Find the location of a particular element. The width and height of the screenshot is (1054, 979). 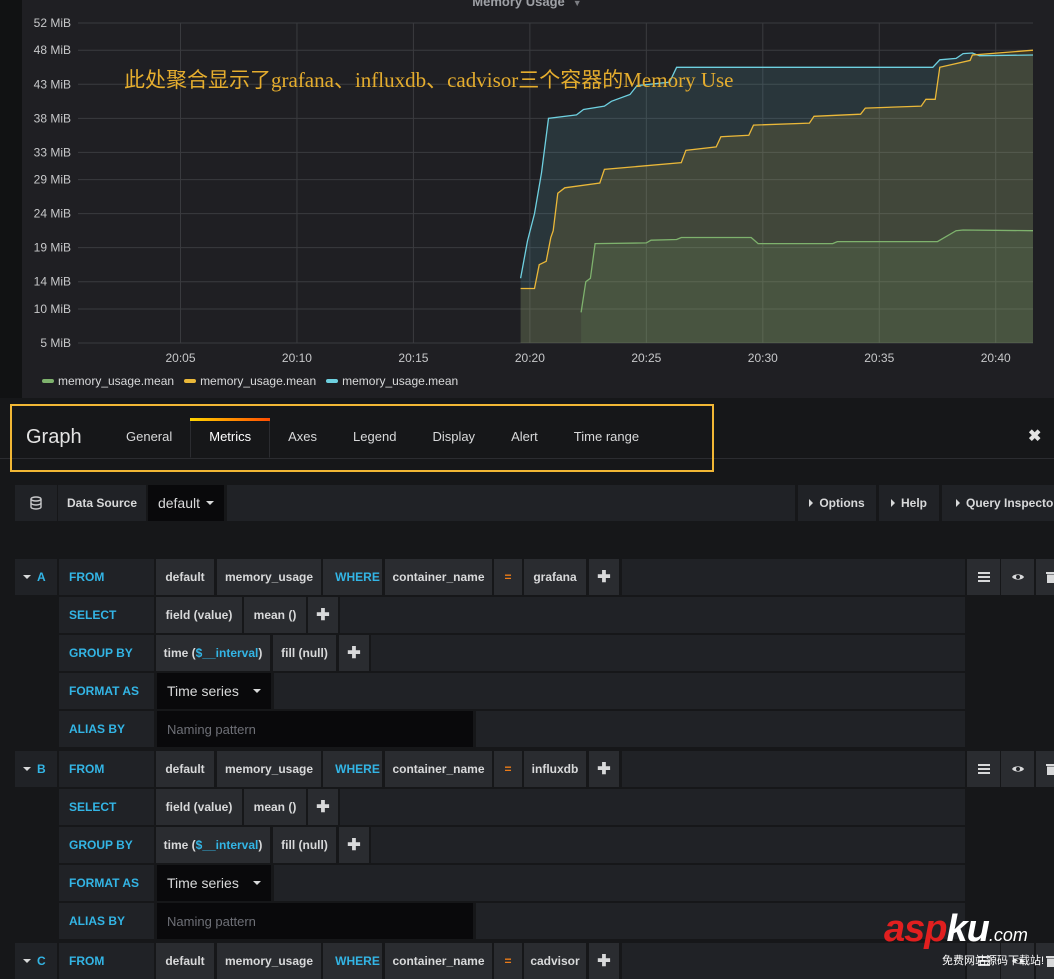

y-tick-label: 38 MiB is located at coordinates (52, 118).